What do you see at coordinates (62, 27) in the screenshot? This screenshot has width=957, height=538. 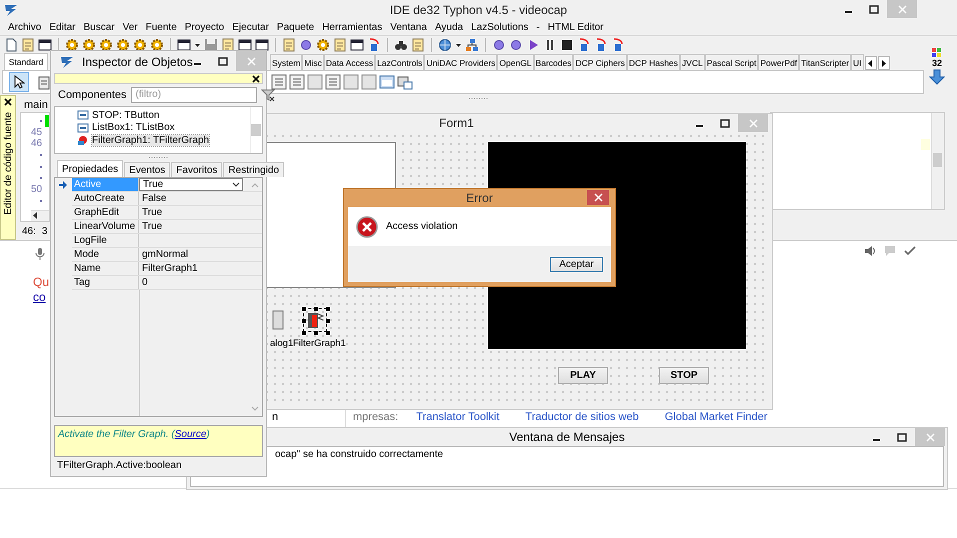 I see `menu-item: Editar` at bounding box center [62, 27].